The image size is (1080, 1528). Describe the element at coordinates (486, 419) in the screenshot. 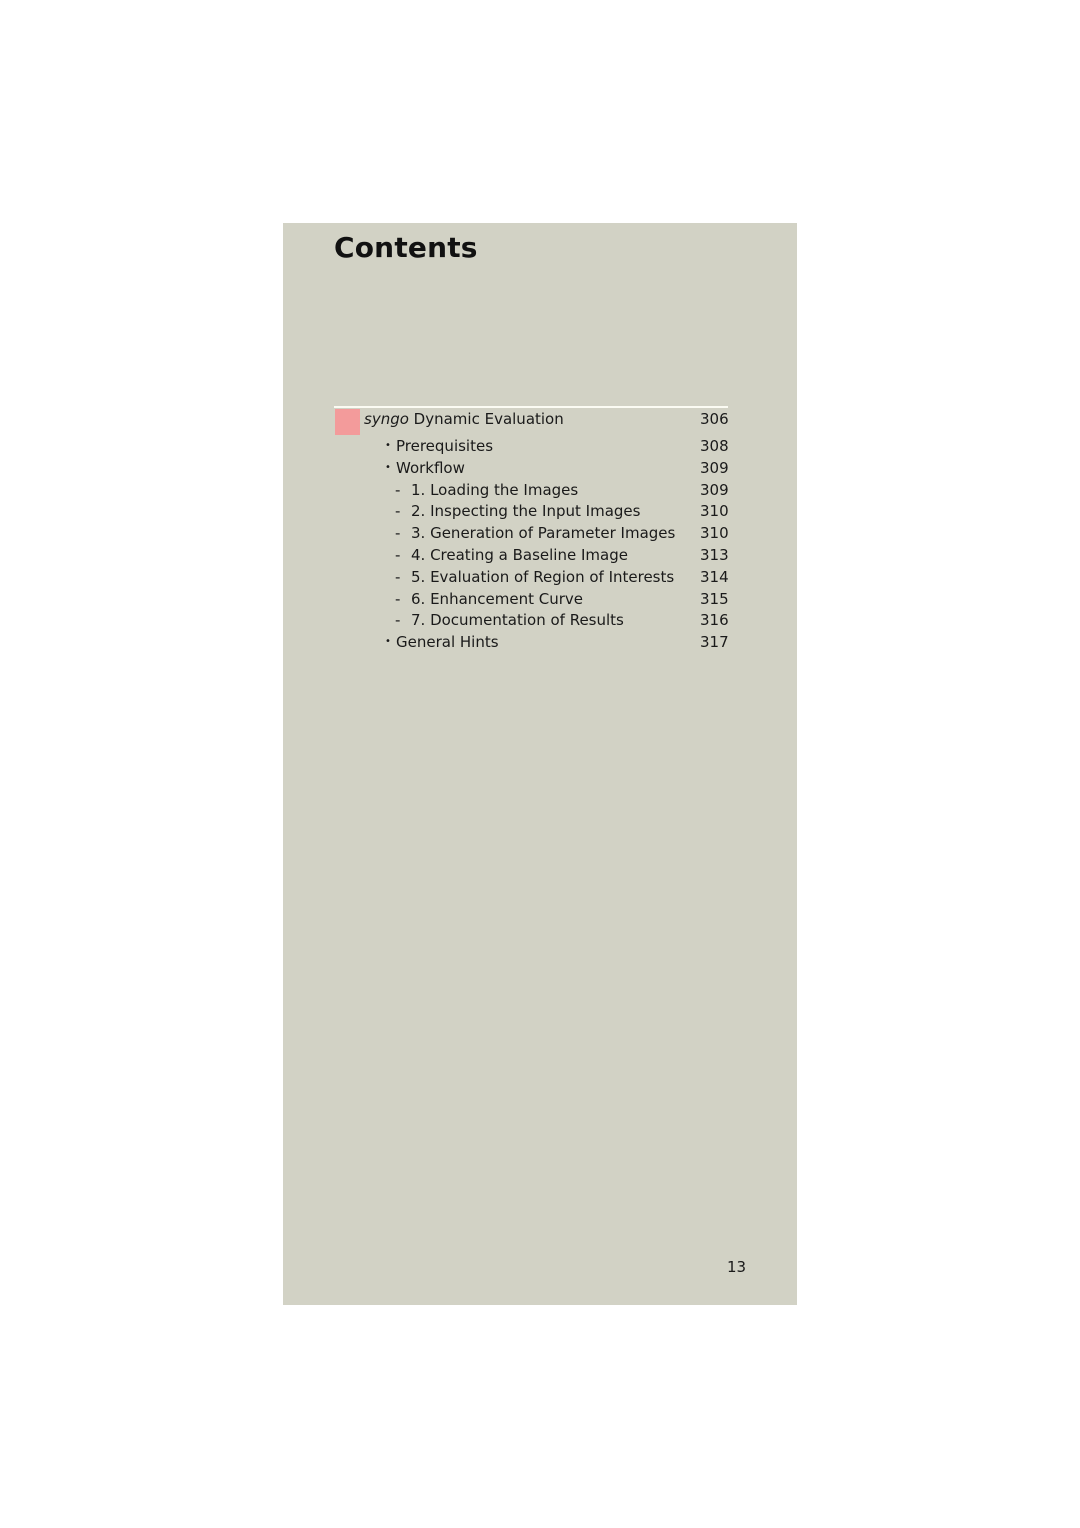

I see `chapter-title-rest: Dynamic Evaluation` at that location.